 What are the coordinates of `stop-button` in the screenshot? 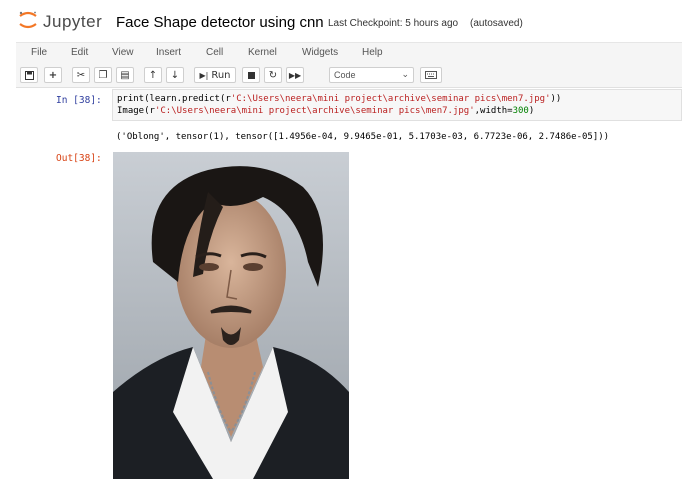 It's located at (251, 75).